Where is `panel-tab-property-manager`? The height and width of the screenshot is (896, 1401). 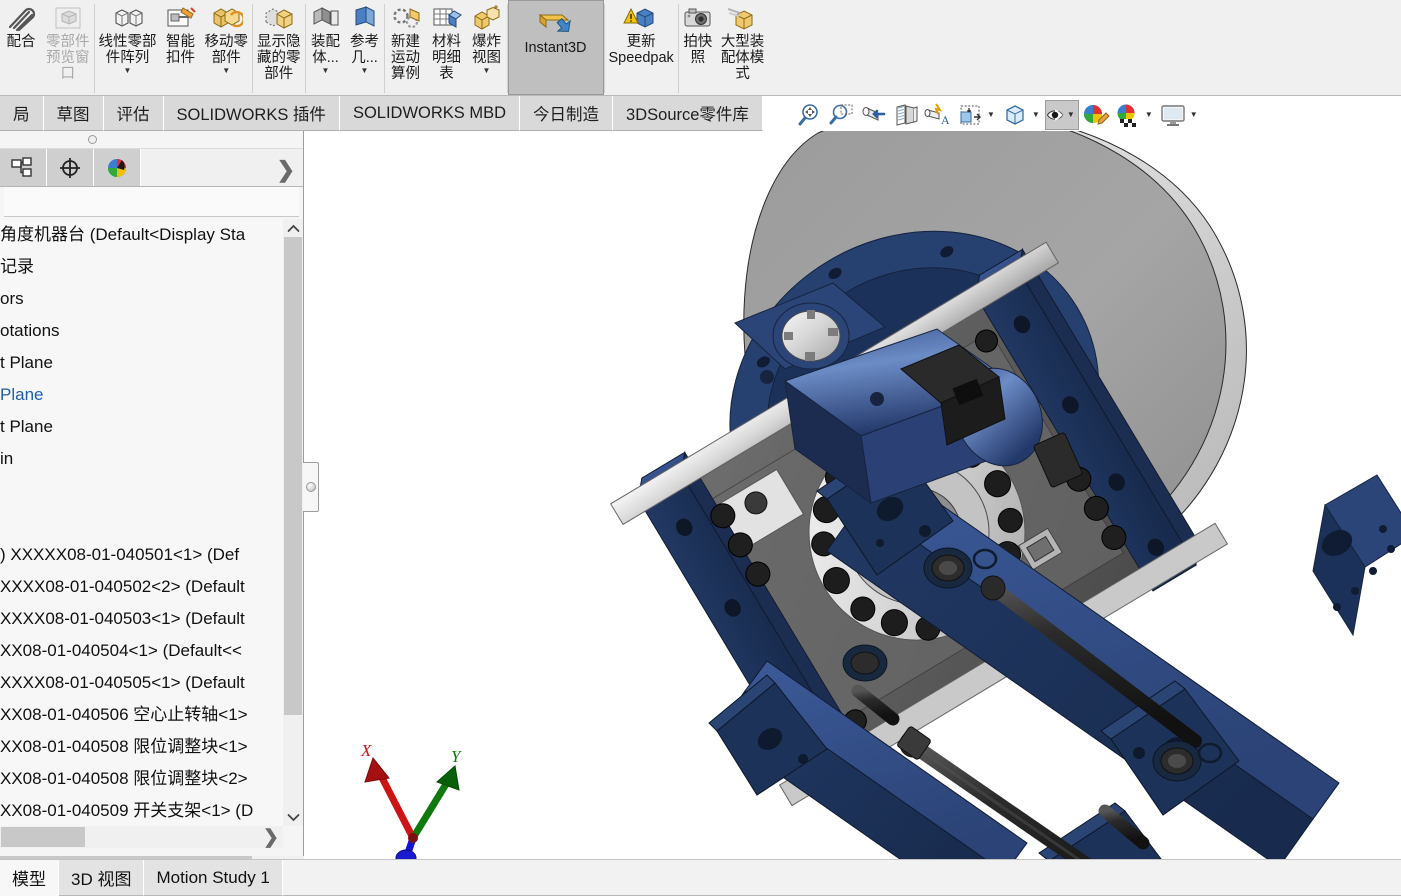
panel-tab-property-manager is located at coordinates (70, 167).